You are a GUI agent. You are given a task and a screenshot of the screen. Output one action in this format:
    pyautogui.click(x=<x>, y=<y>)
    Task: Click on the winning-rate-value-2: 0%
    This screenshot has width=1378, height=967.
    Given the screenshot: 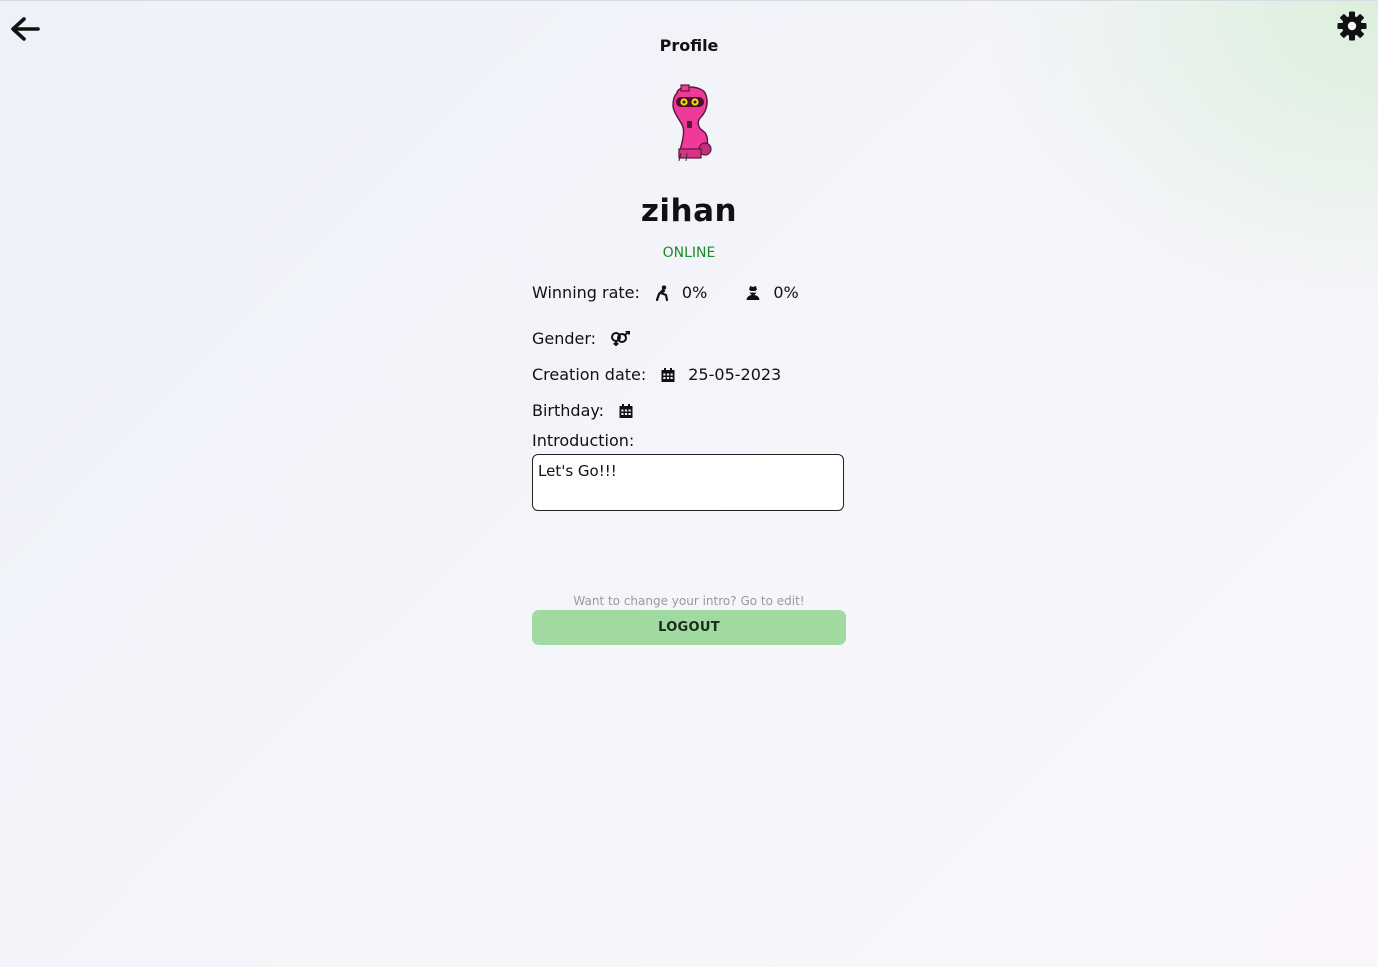 What is the action you would take?
    pyautogui.click(x=786, y=292)
    